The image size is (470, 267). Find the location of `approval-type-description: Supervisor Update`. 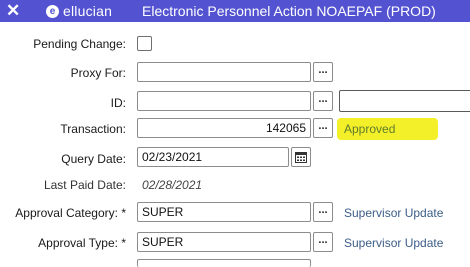

approval-type-description: Supervisor Update is located at coordinates (394, 243).